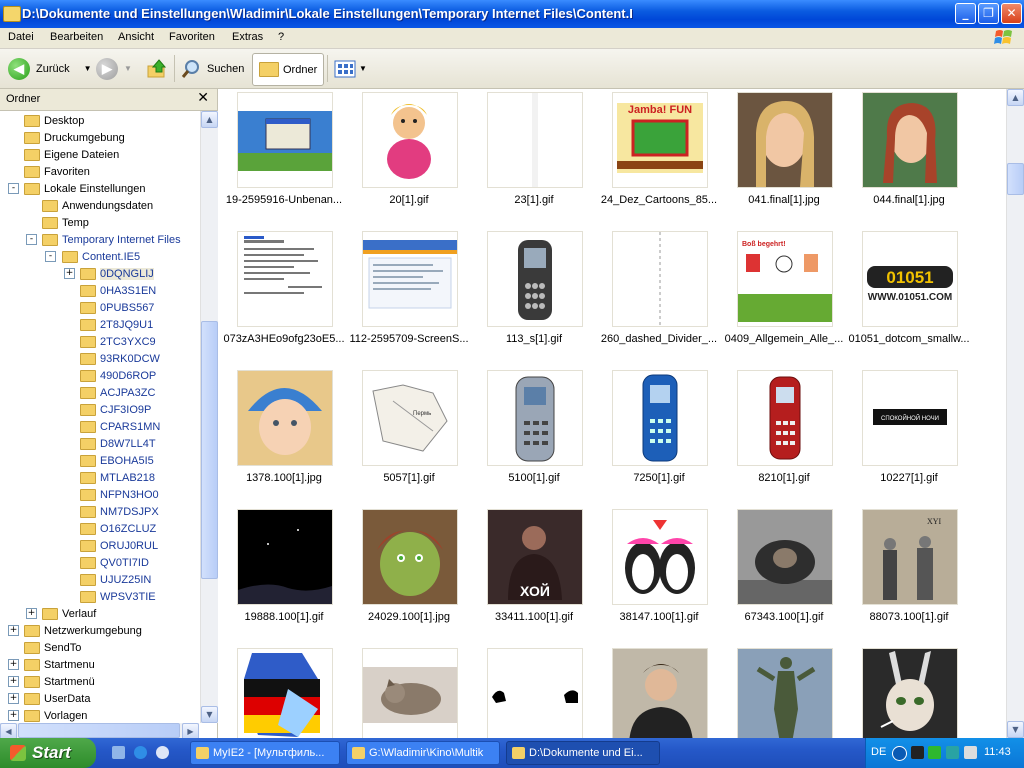 The width and height of the screenshot is (1024, 768). Describe the element at coordinates (910, 418) in the screenshot. I see `thumbnail-frame: СПОКОЙНОЙ НОЧИ` at that location.